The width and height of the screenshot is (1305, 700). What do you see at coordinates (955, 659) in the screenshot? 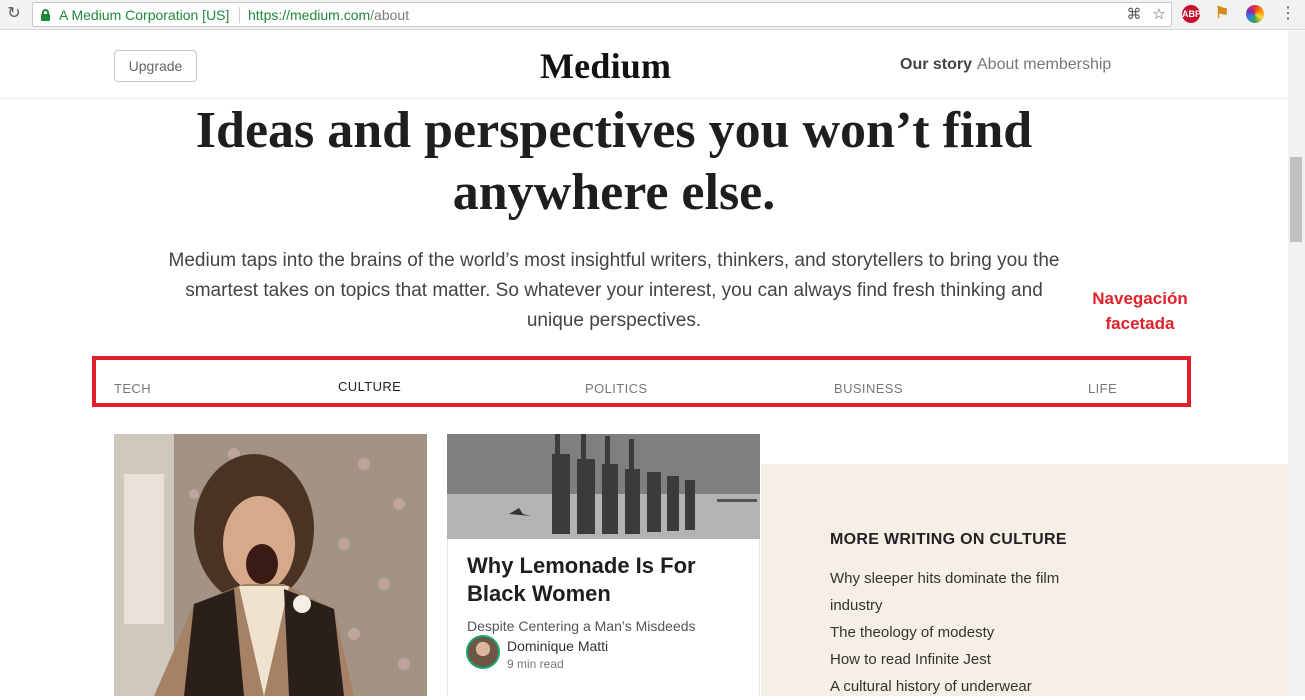
I see `more-writing-link: How to read Infinite Jest` at bounding box center [955, 659].